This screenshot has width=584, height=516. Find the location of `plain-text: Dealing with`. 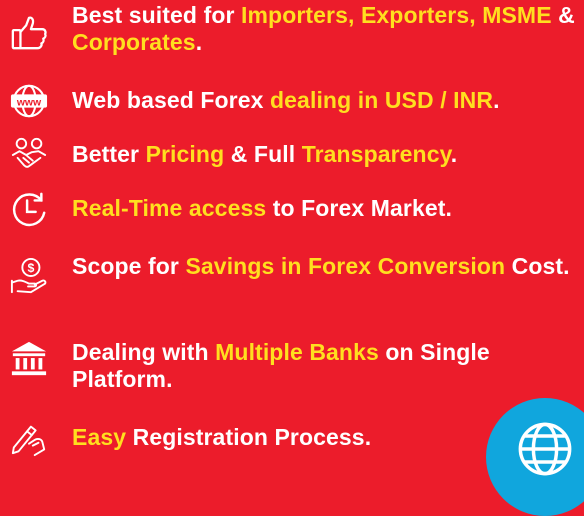

plain-text: Dealing with is located at coordinates (144, 352).